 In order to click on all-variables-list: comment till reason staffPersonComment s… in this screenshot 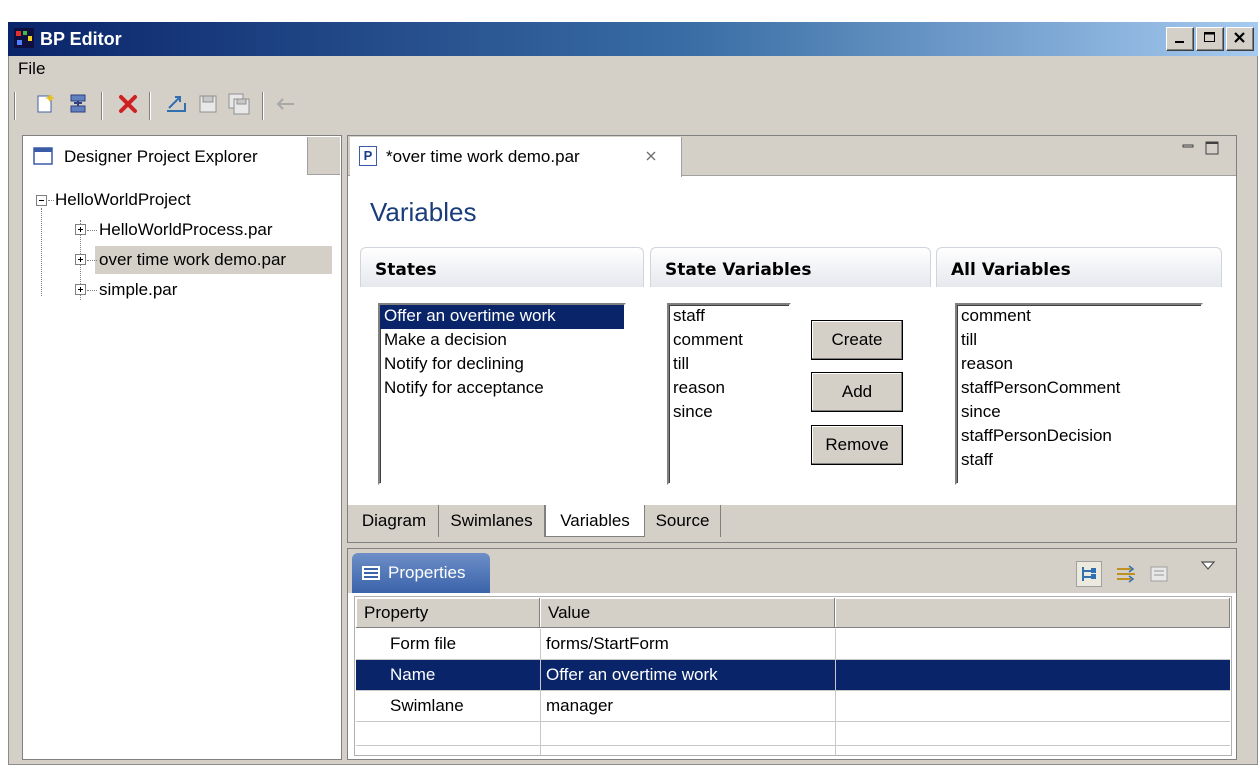, I will do `click(1079, 394)`.